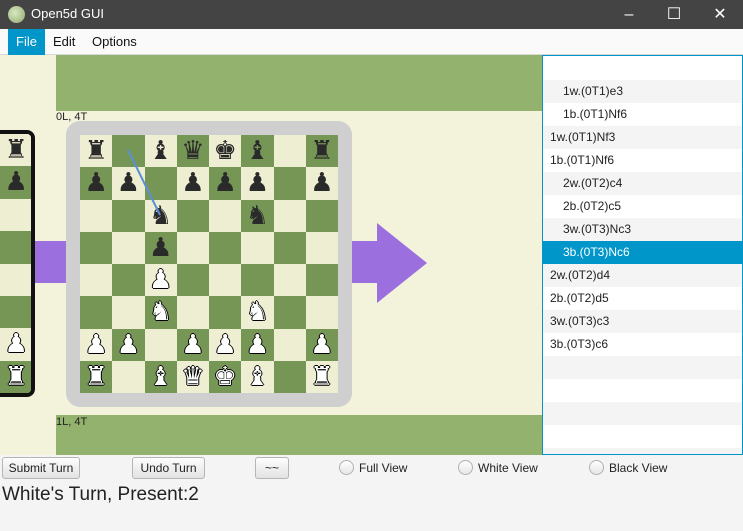  Describe the element at coordinates (465, 467) in the screenshot. I see `white-view-radio` at that location.